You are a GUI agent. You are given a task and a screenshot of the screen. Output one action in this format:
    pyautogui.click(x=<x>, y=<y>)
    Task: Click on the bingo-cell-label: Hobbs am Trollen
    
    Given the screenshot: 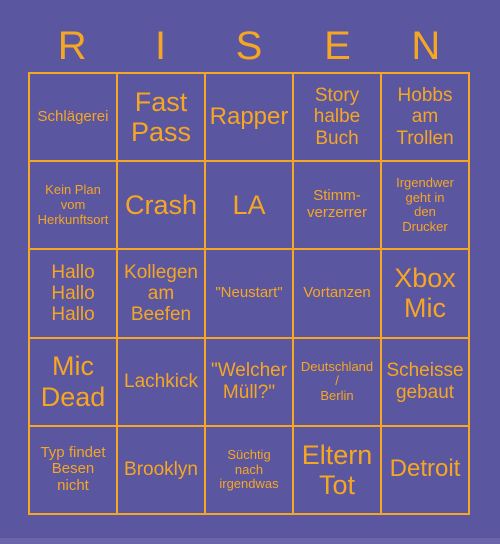 What is the action you would take?
    pyautogui.click(x=425, y=117)
    